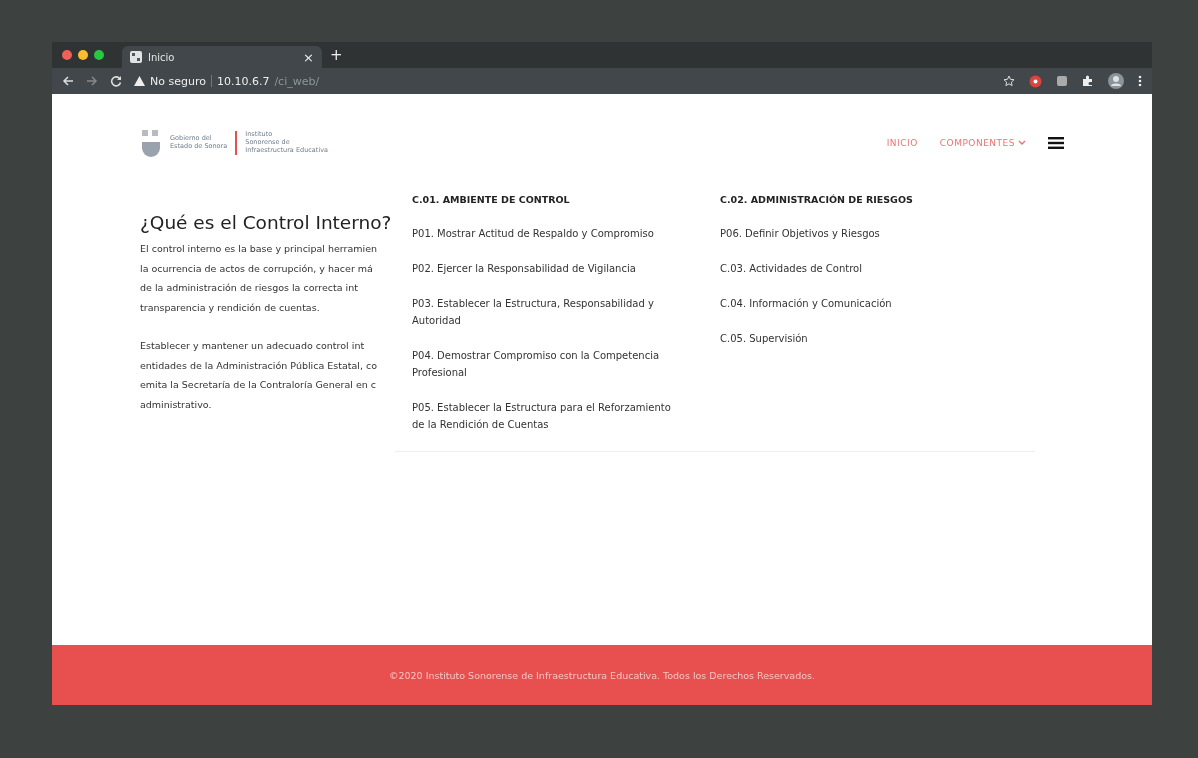 This screenshot has height=758, width=1198. Describe the element at coordinates (162, 57) in the screenshot. I see `tab-title: Inicio` at that location.